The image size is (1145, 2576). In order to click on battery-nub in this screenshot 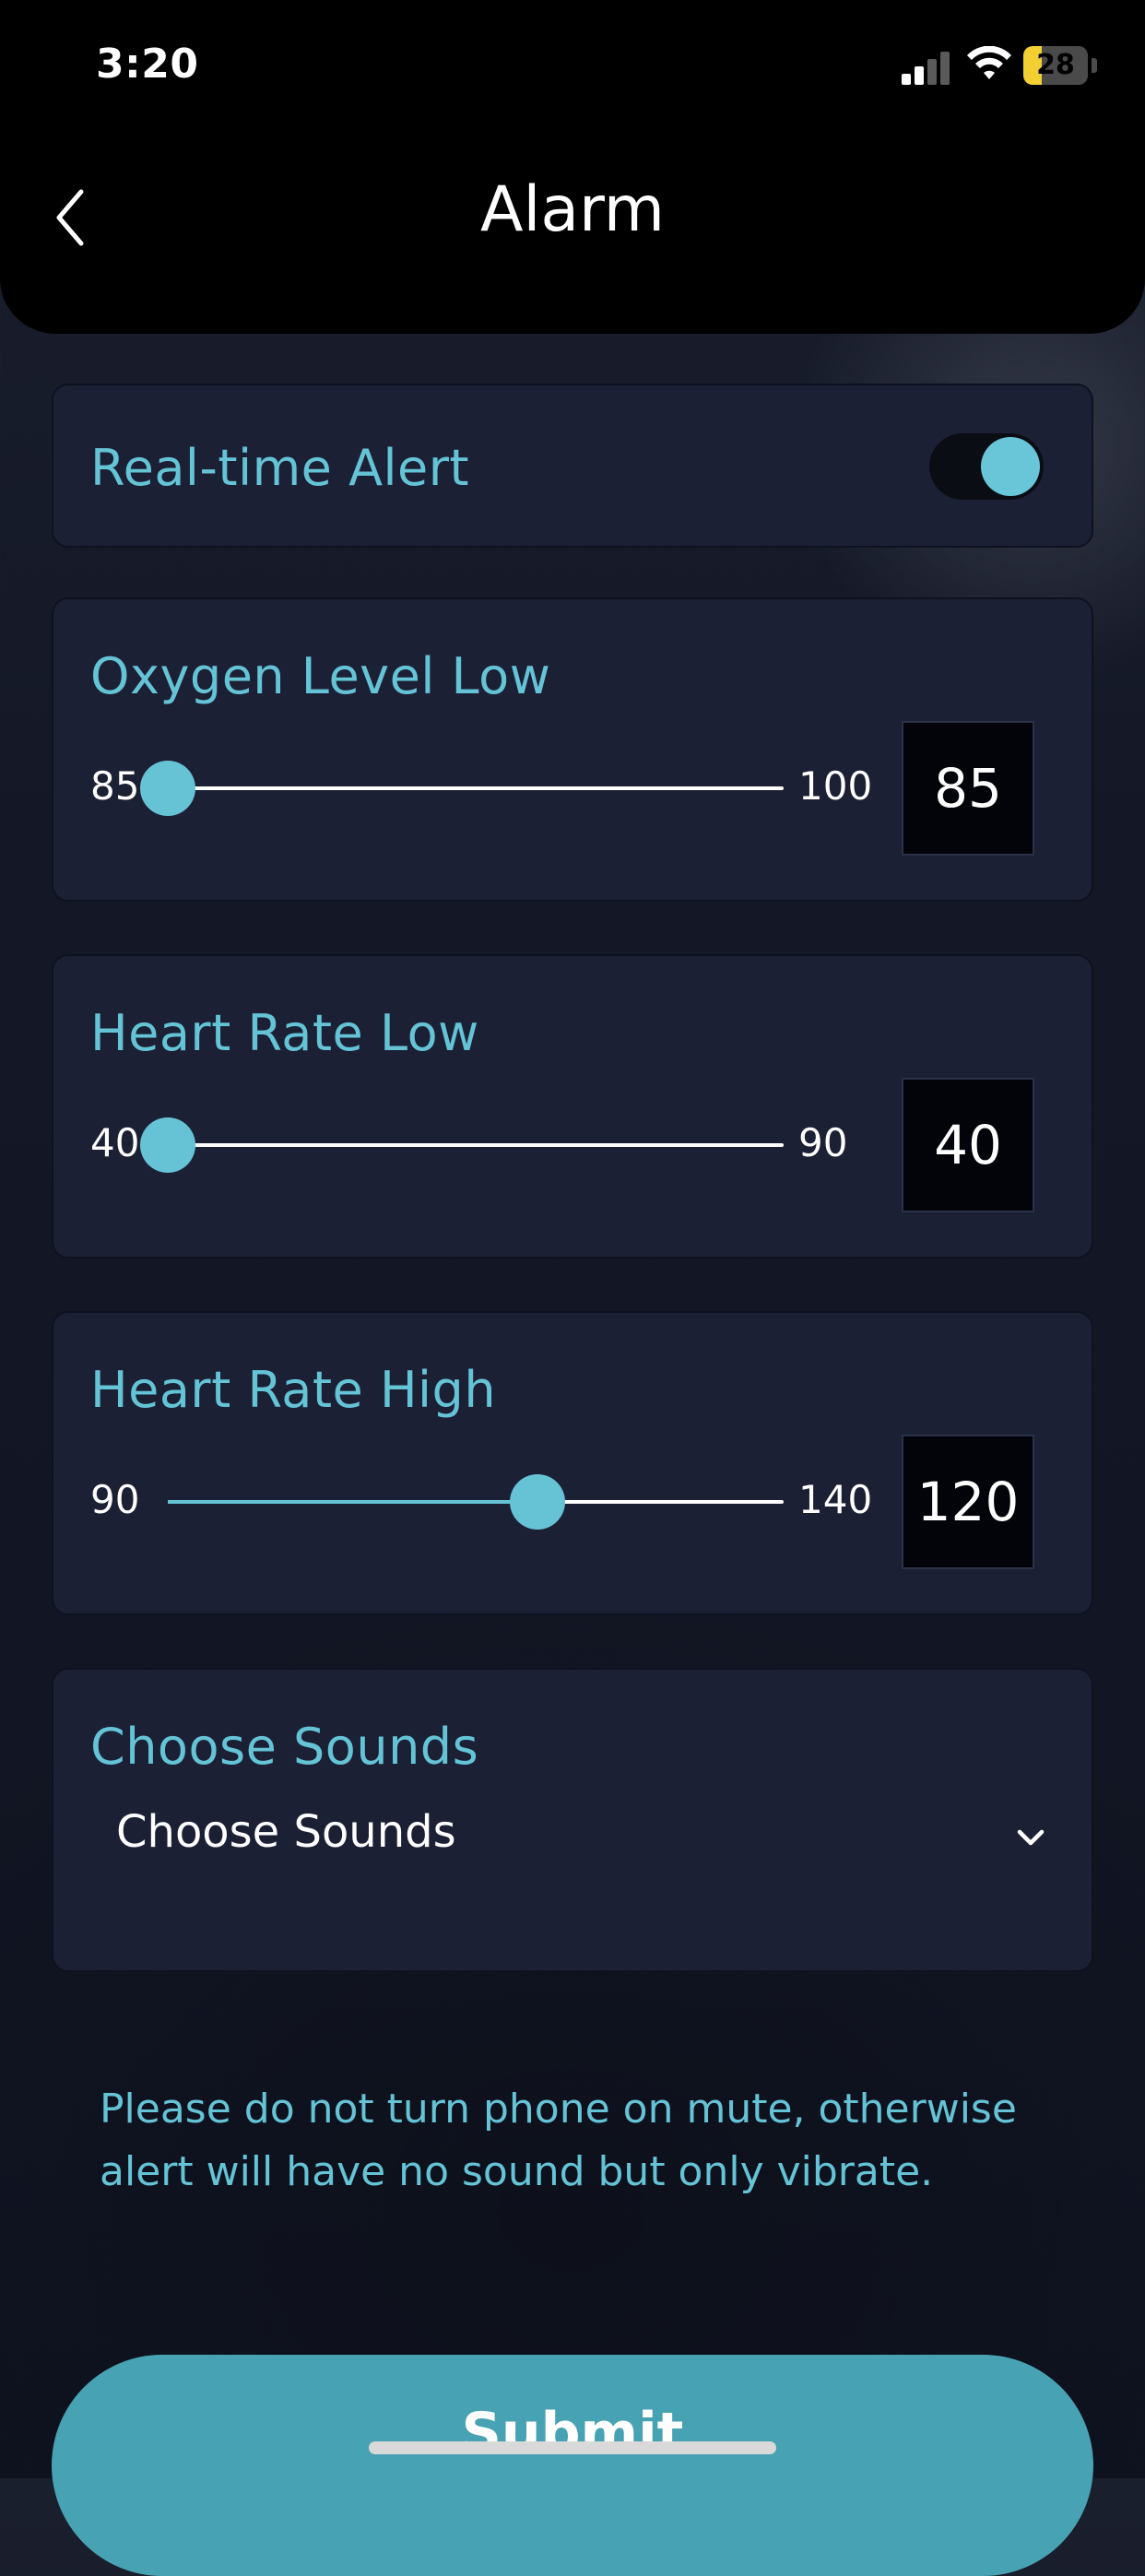, I will do `click(1094, 65)`.